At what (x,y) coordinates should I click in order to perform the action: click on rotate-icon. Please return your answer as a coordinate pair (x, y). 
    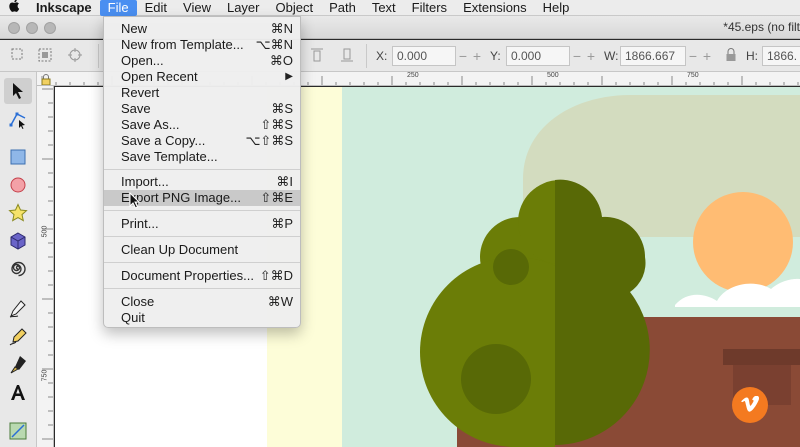
    Looking at the image, I should click on (75, 56).